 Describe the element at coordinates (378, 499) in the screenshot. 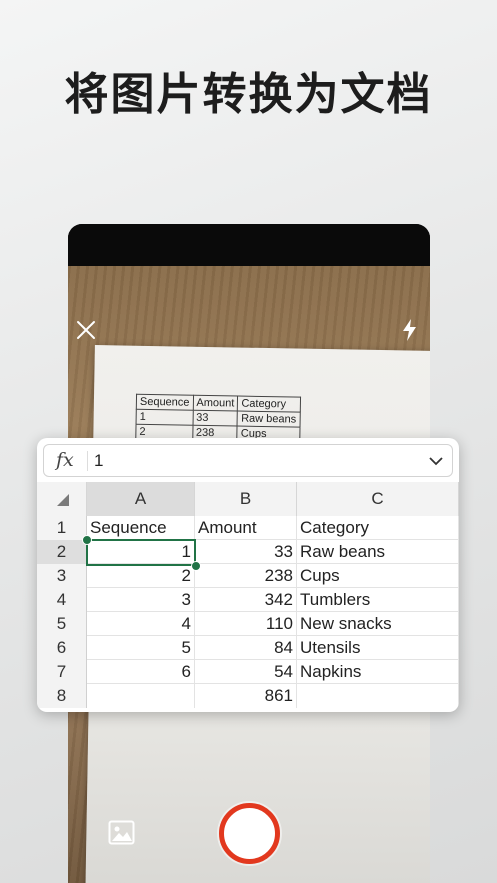

I see `column-header-c: C` at that location.